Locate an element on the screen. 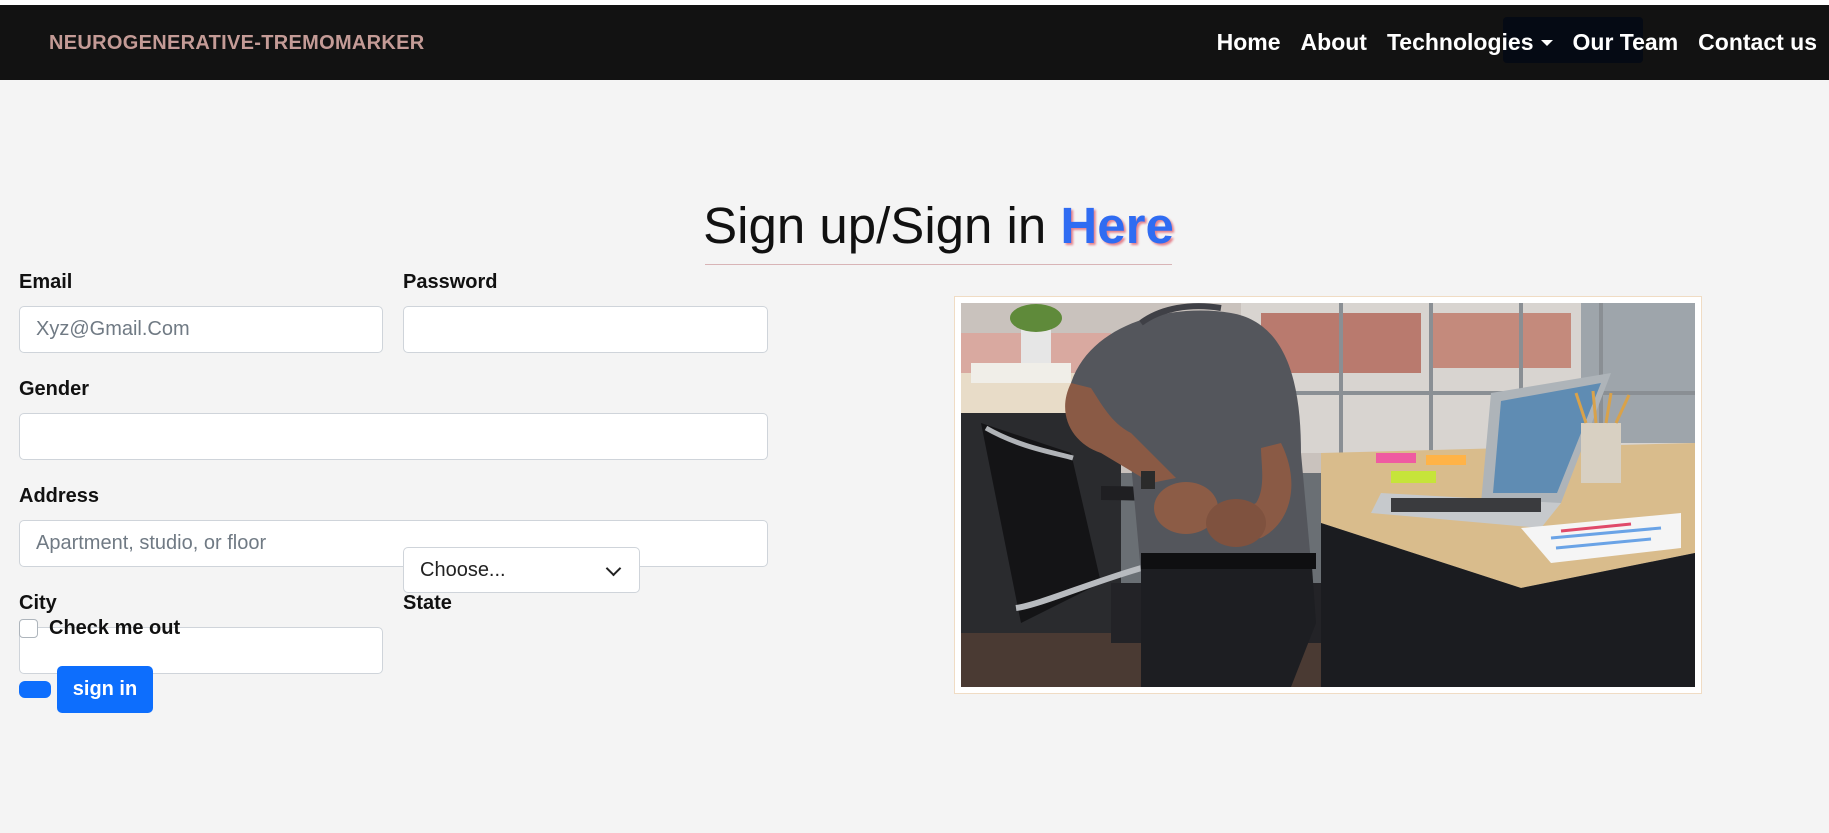  nav-about: About is located at coordinates (1334, 42).